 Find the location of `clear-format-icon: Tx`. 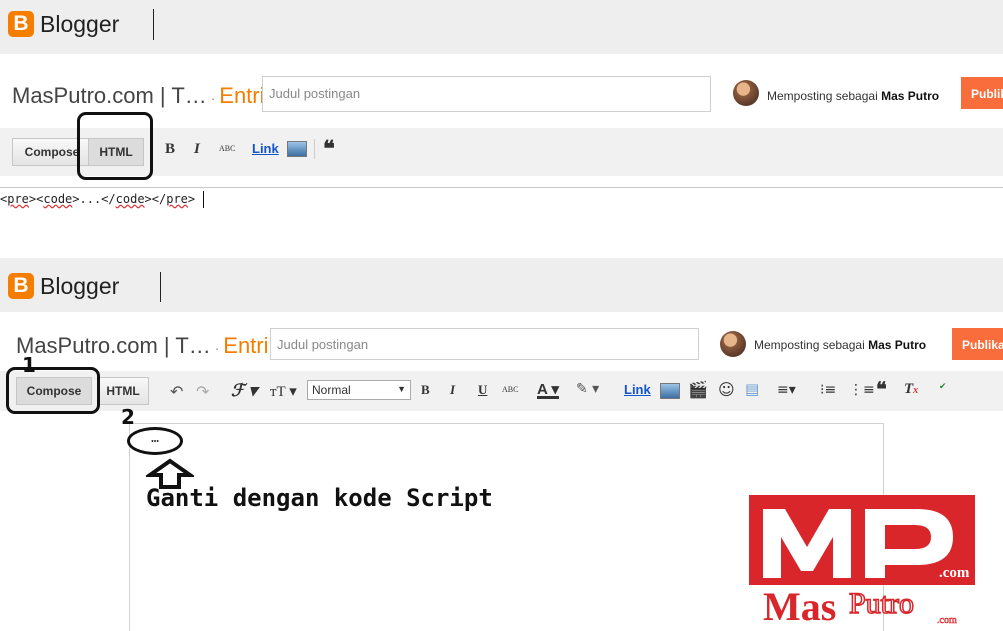

clear-format-icon: Tx is located at coordinates (911, 389).